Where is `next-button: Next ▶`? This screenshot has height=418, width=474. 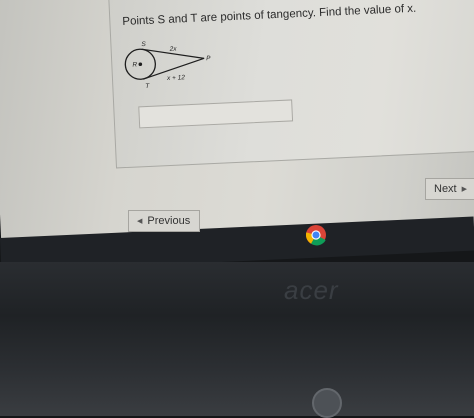 next-button: Next ▶ is located at coordinates (449, 189).